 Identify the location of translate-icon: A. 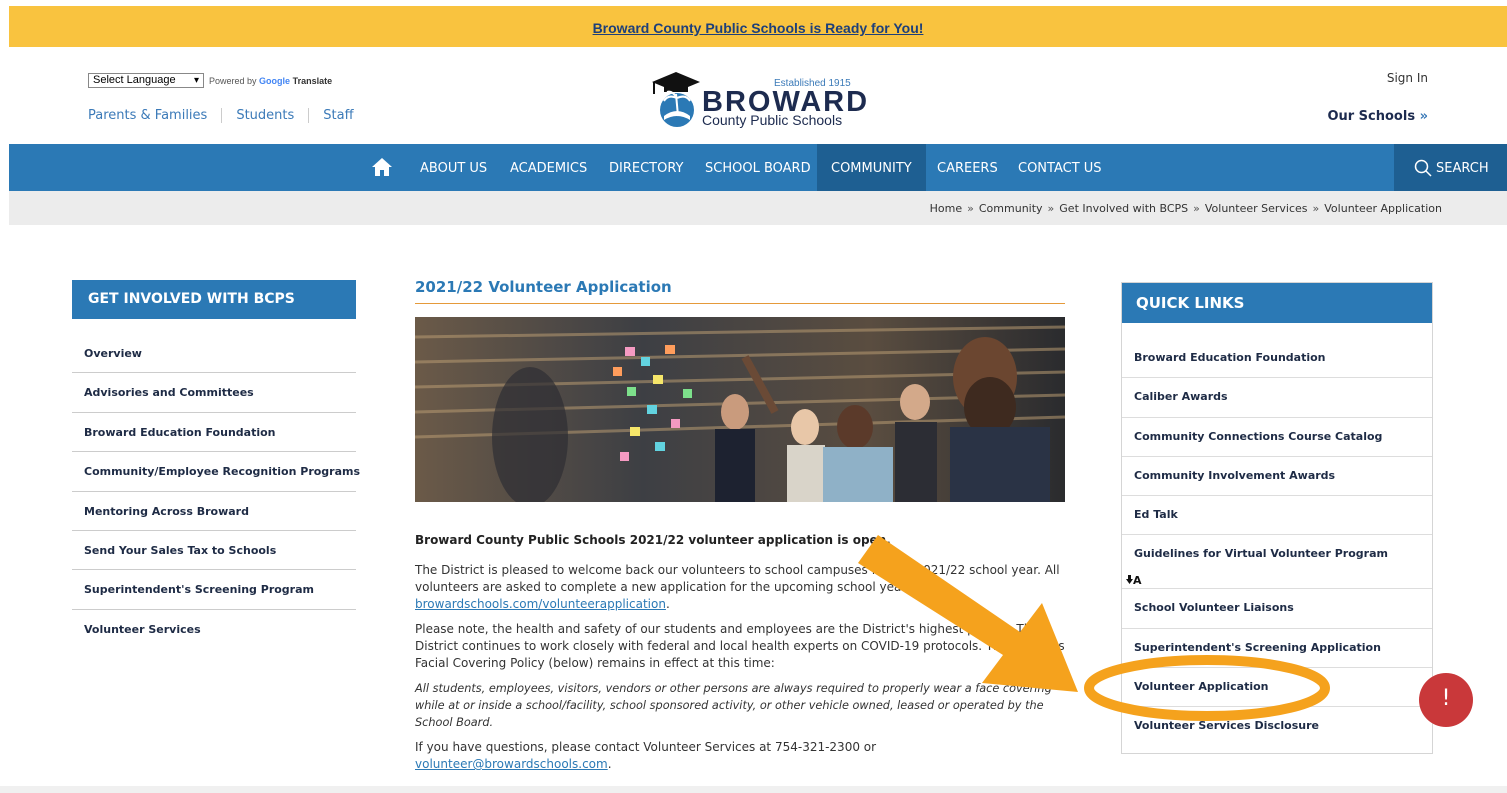
(1134, 580).